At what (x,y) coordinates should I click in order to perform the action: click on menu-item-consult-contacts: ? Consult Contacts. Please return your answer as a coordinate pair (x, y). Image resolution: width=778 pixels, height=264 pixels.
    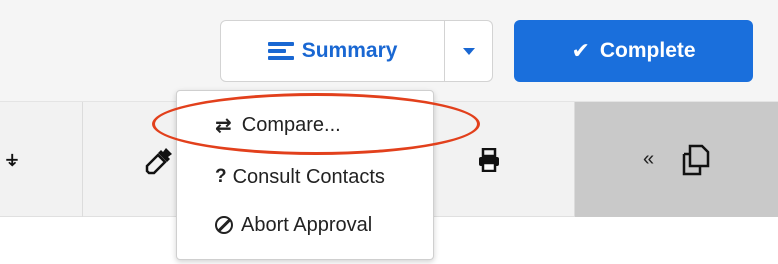
    Looking at the image, I should click on (324, 177).